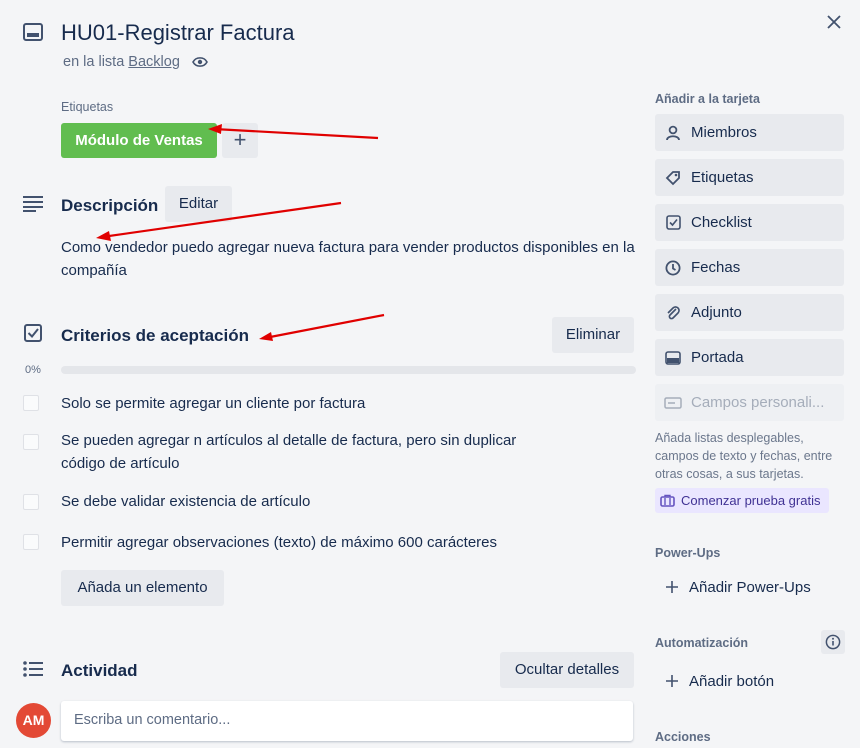  What do you see at coordinates (716, 267) in the screenshot?
I see `dates-label: Fechas` at bounding box center [716, 267].